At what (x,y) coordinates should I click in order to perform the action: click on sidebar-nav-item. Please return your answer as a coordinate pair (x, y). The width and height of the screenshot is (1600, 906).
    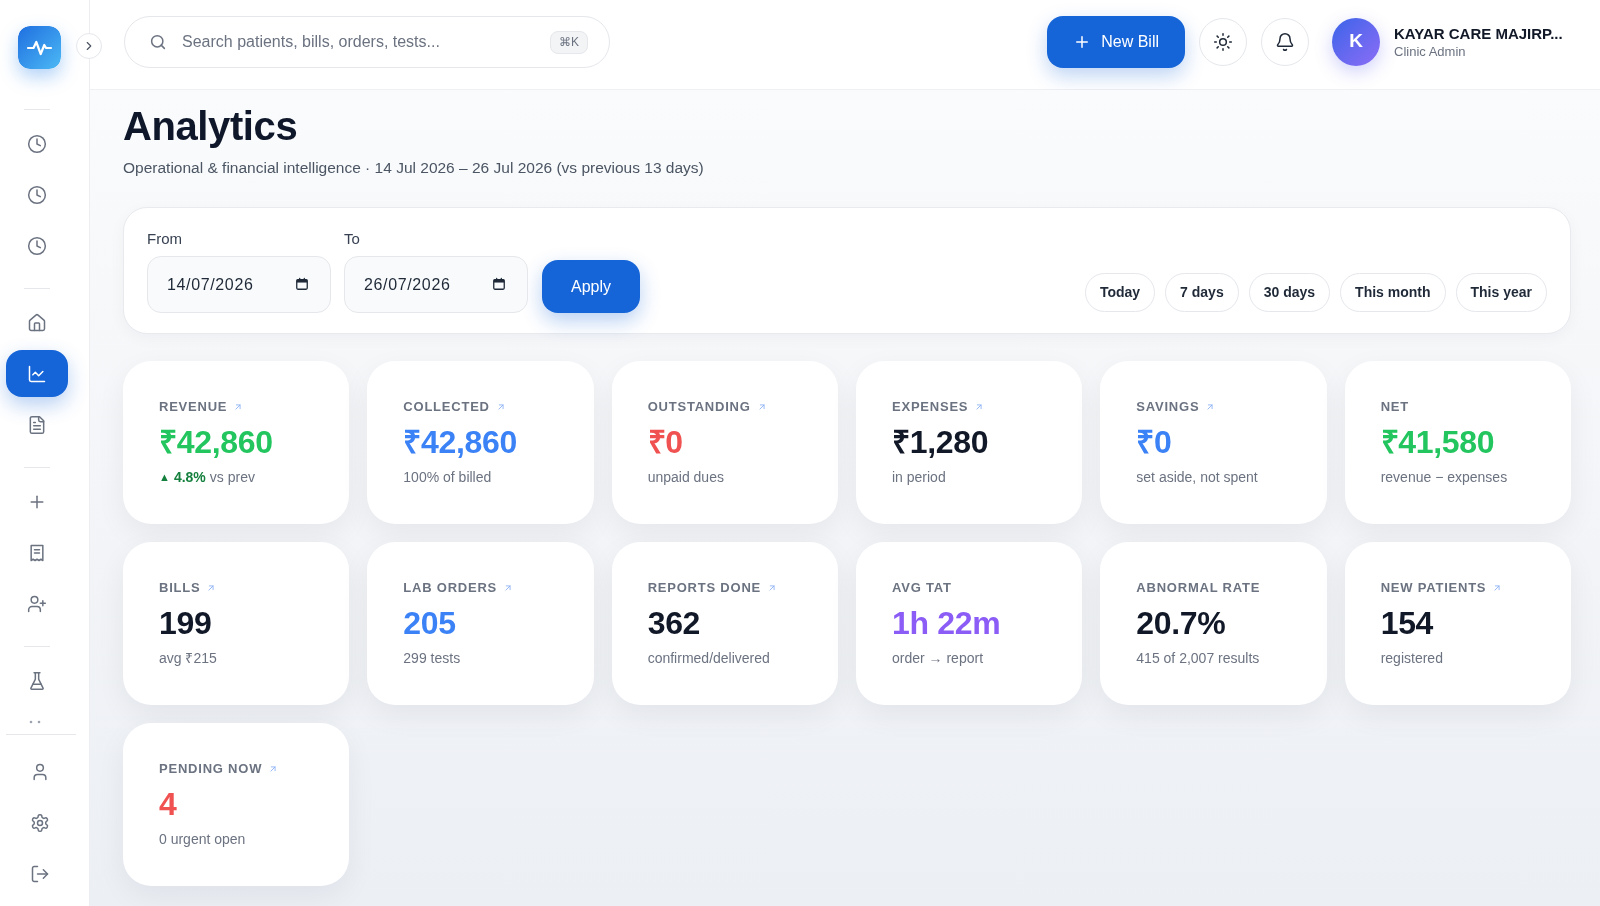
    Looking at the image, I should click on (37, 373).